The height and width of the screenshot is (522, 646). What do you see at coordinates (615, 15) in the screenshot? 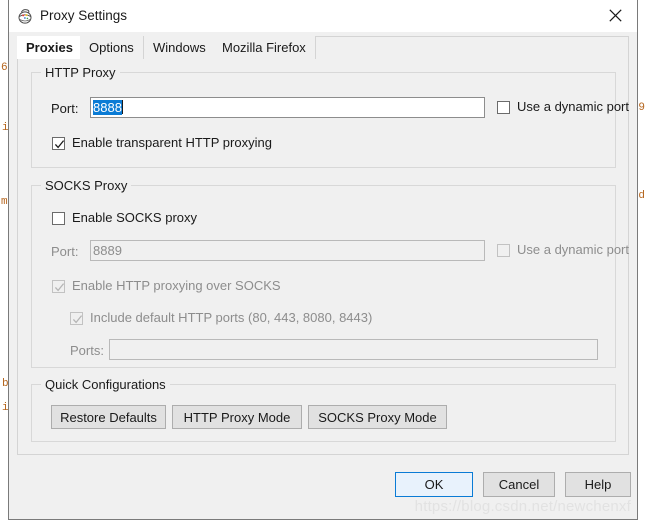
I see `close-icon` at bounding box center [615, 15].